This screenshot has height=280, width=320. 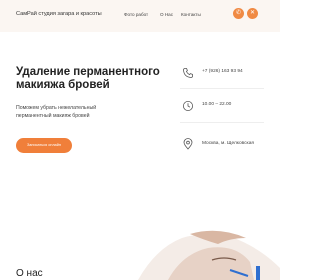 I want to click on nav-item-photo-works: Фото работ, so click(x=136, y=14).